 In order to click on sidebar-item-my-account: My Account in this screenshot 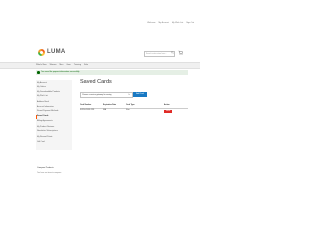, I will do `click(42, 83)`.